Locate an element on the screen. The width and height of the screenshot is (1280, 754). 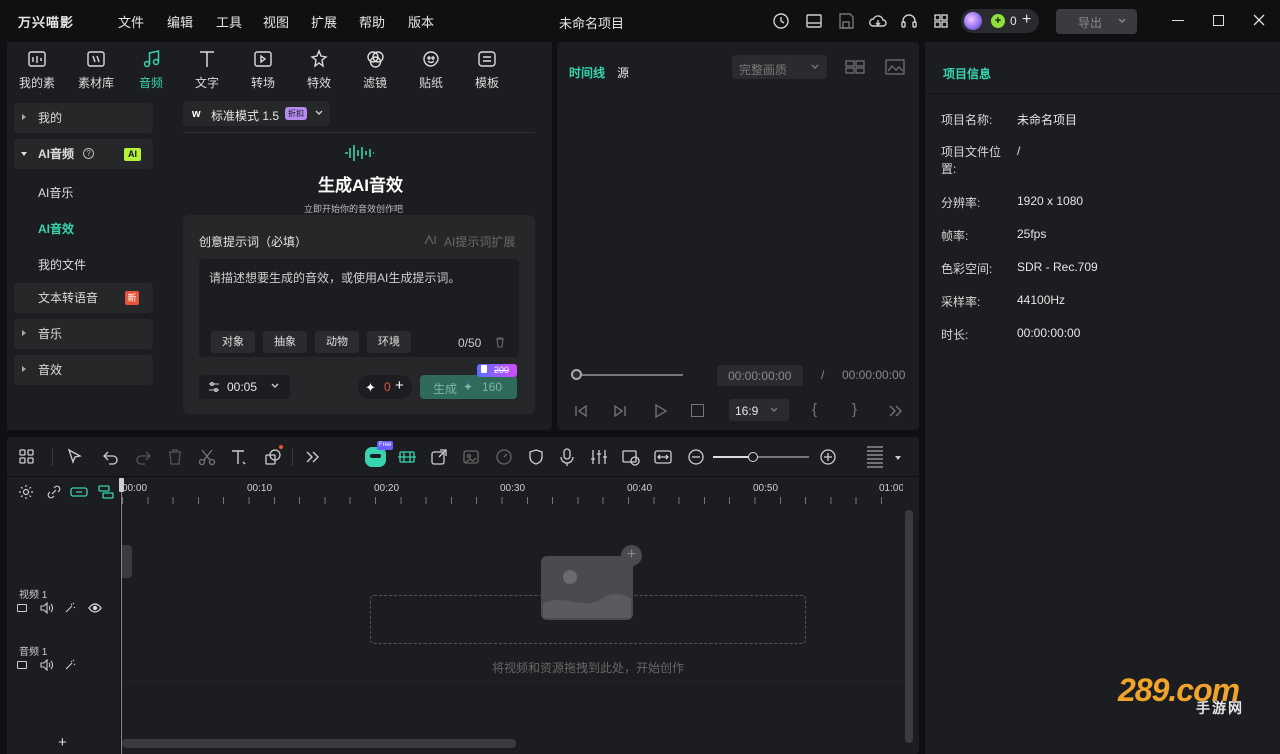
chip-environment: 环境 is located at coordinates (389, 342).